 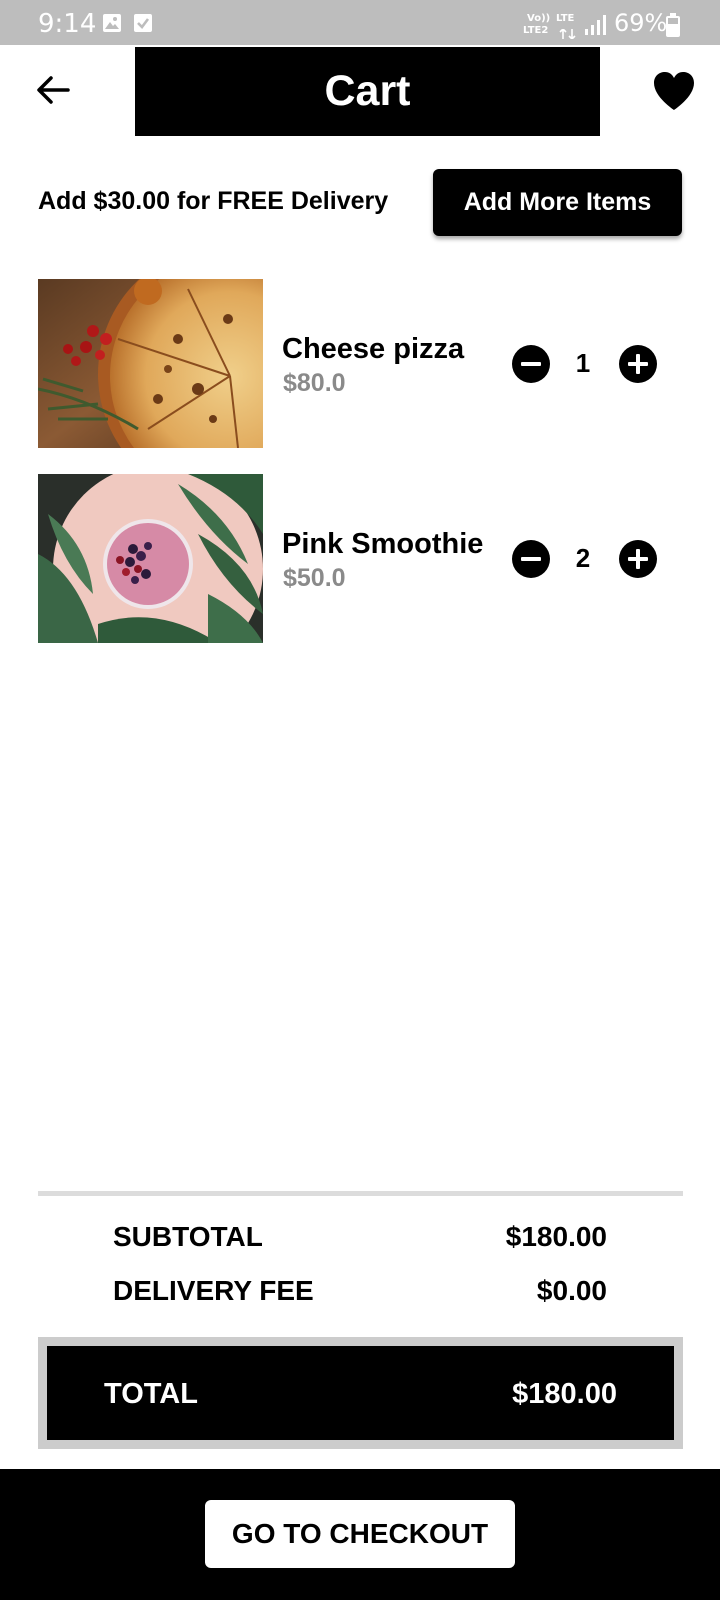 What do you see at coordinates (583, 363) in the screenshot?
I see `item-quantity: 1` at bounding box center [583, 363].